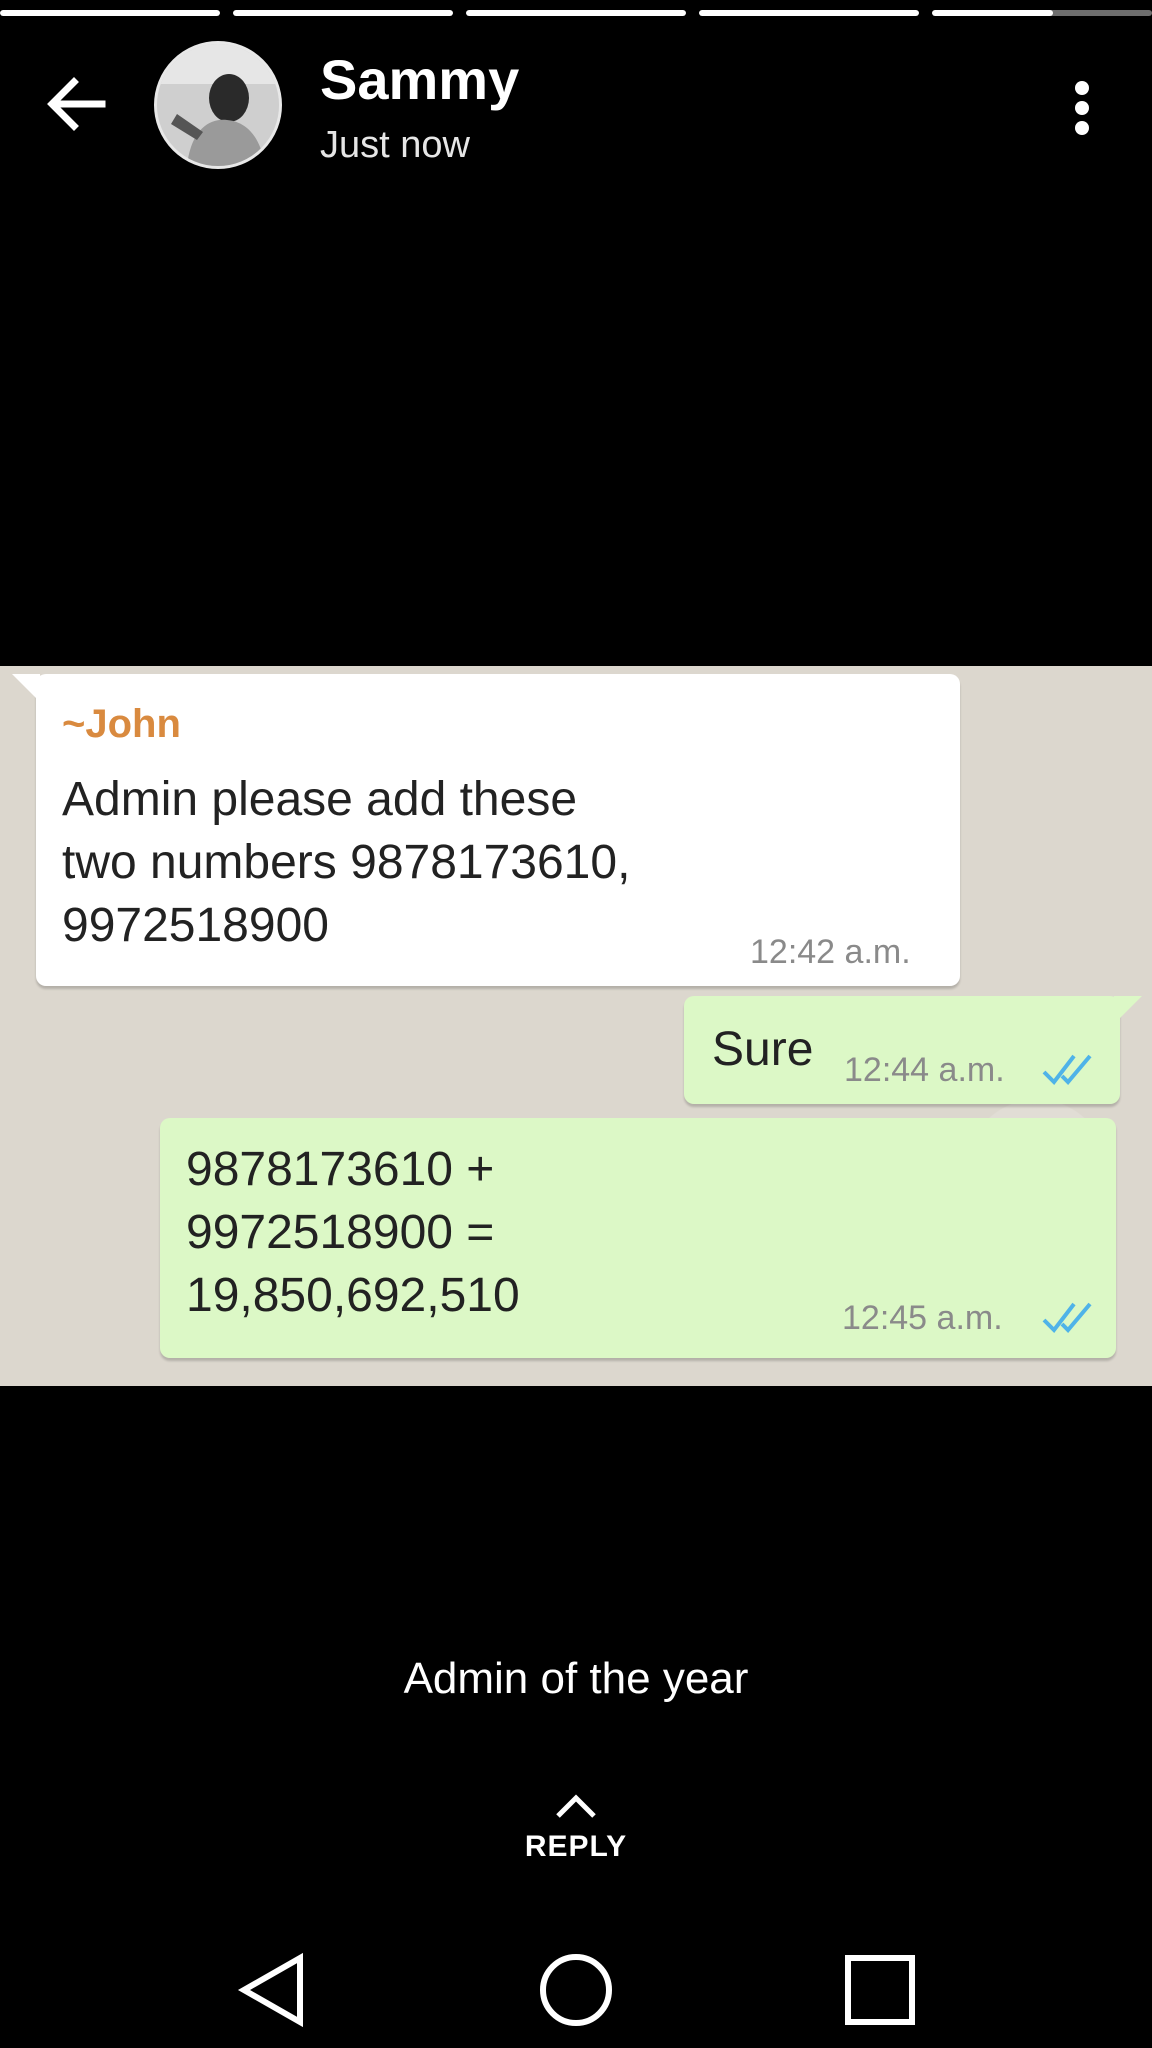 The width and height of the screenshot is (1152, 2048). What do you see at coordinates (763, 1049) in the screenshot?
I see `message-text: Sure` at bounding box center [763, 1049].